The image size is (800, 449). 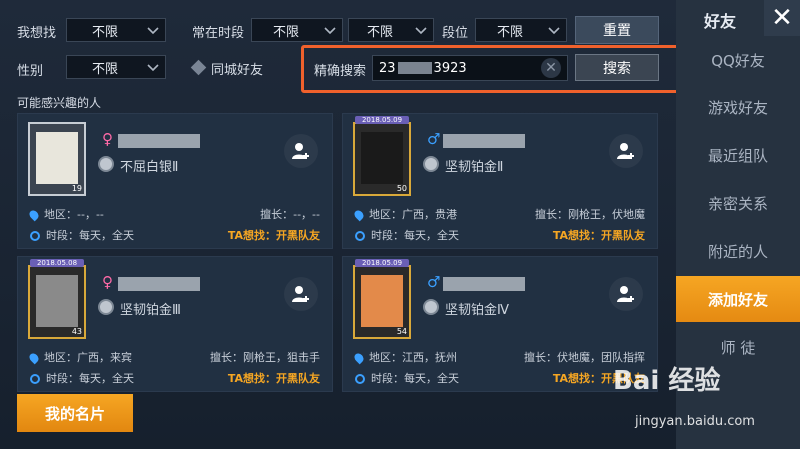 What do you see at coordinates (413, 357) in the screenshot?
I see `region-text: 地区：江西，抚州` at bounding box center [413, 357].